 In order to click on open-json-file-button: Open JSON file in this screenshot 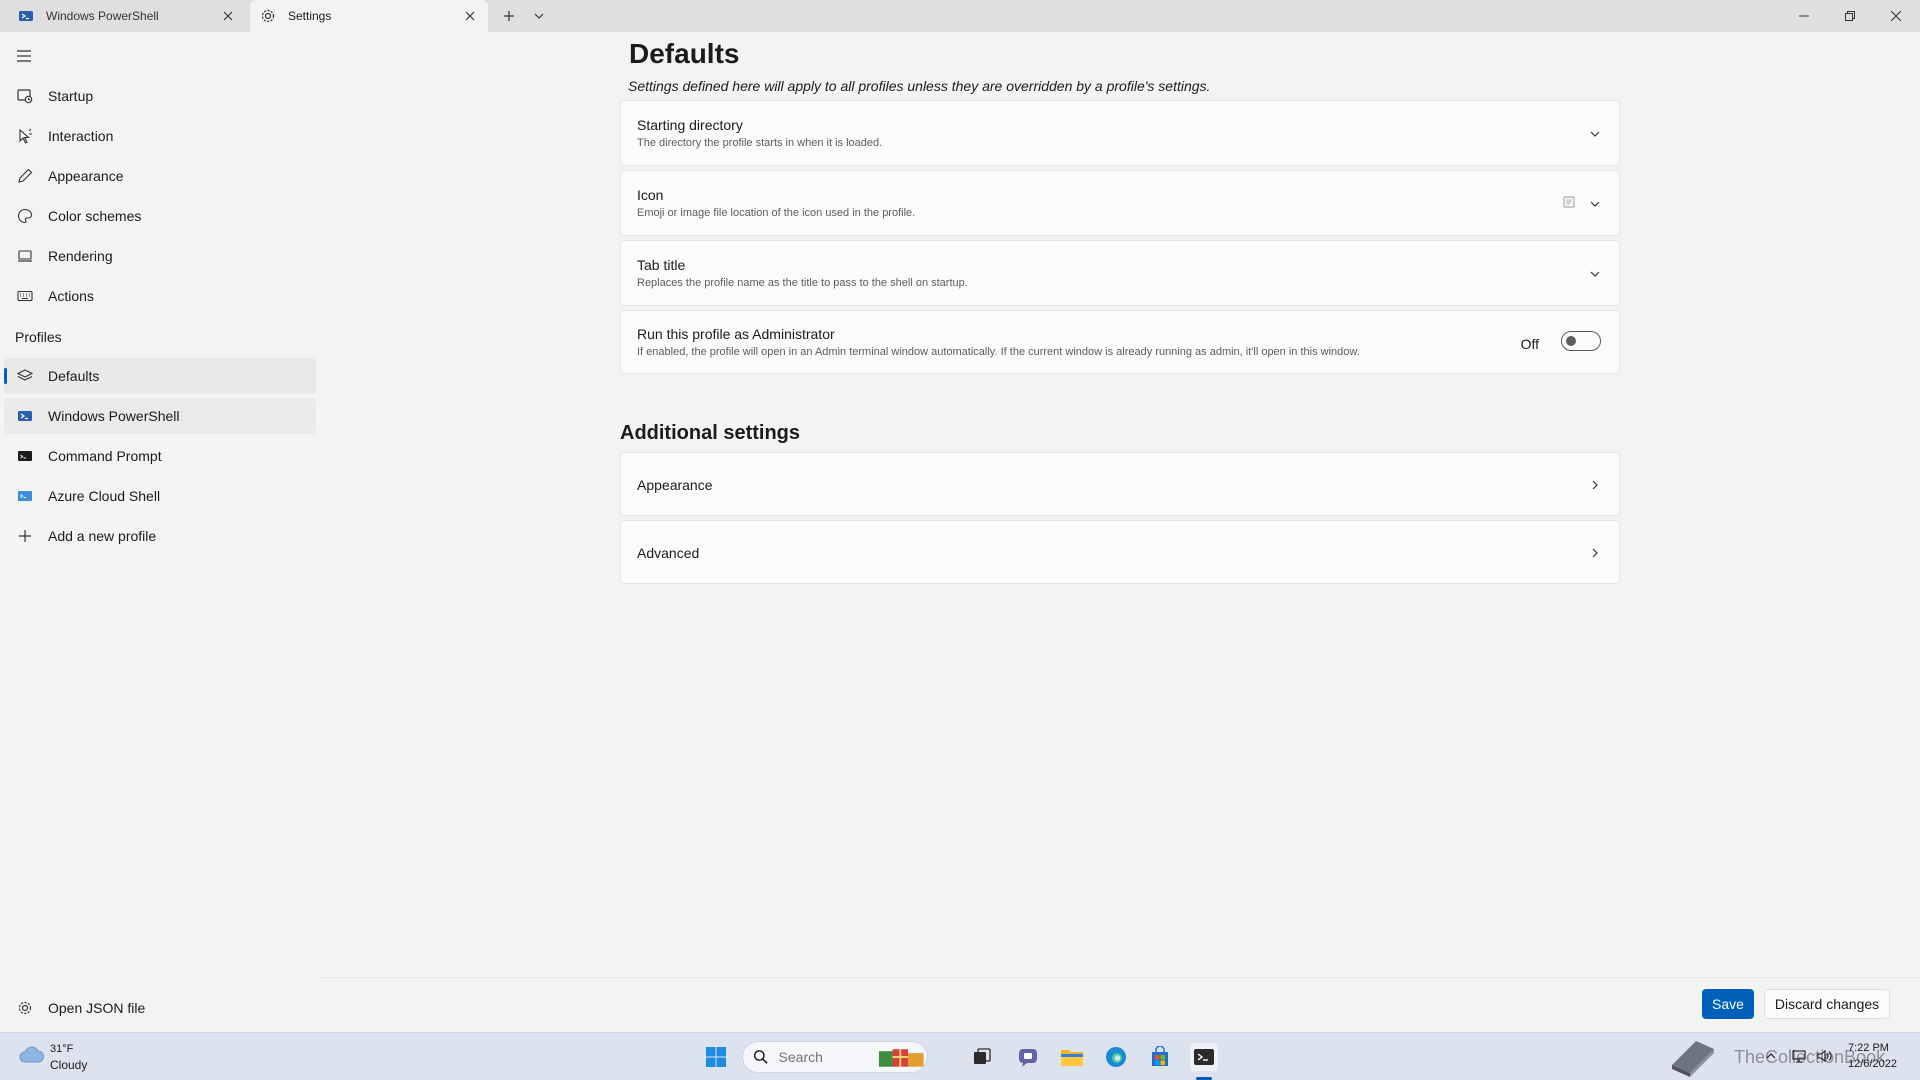, I will do `click(160, 1008)`.